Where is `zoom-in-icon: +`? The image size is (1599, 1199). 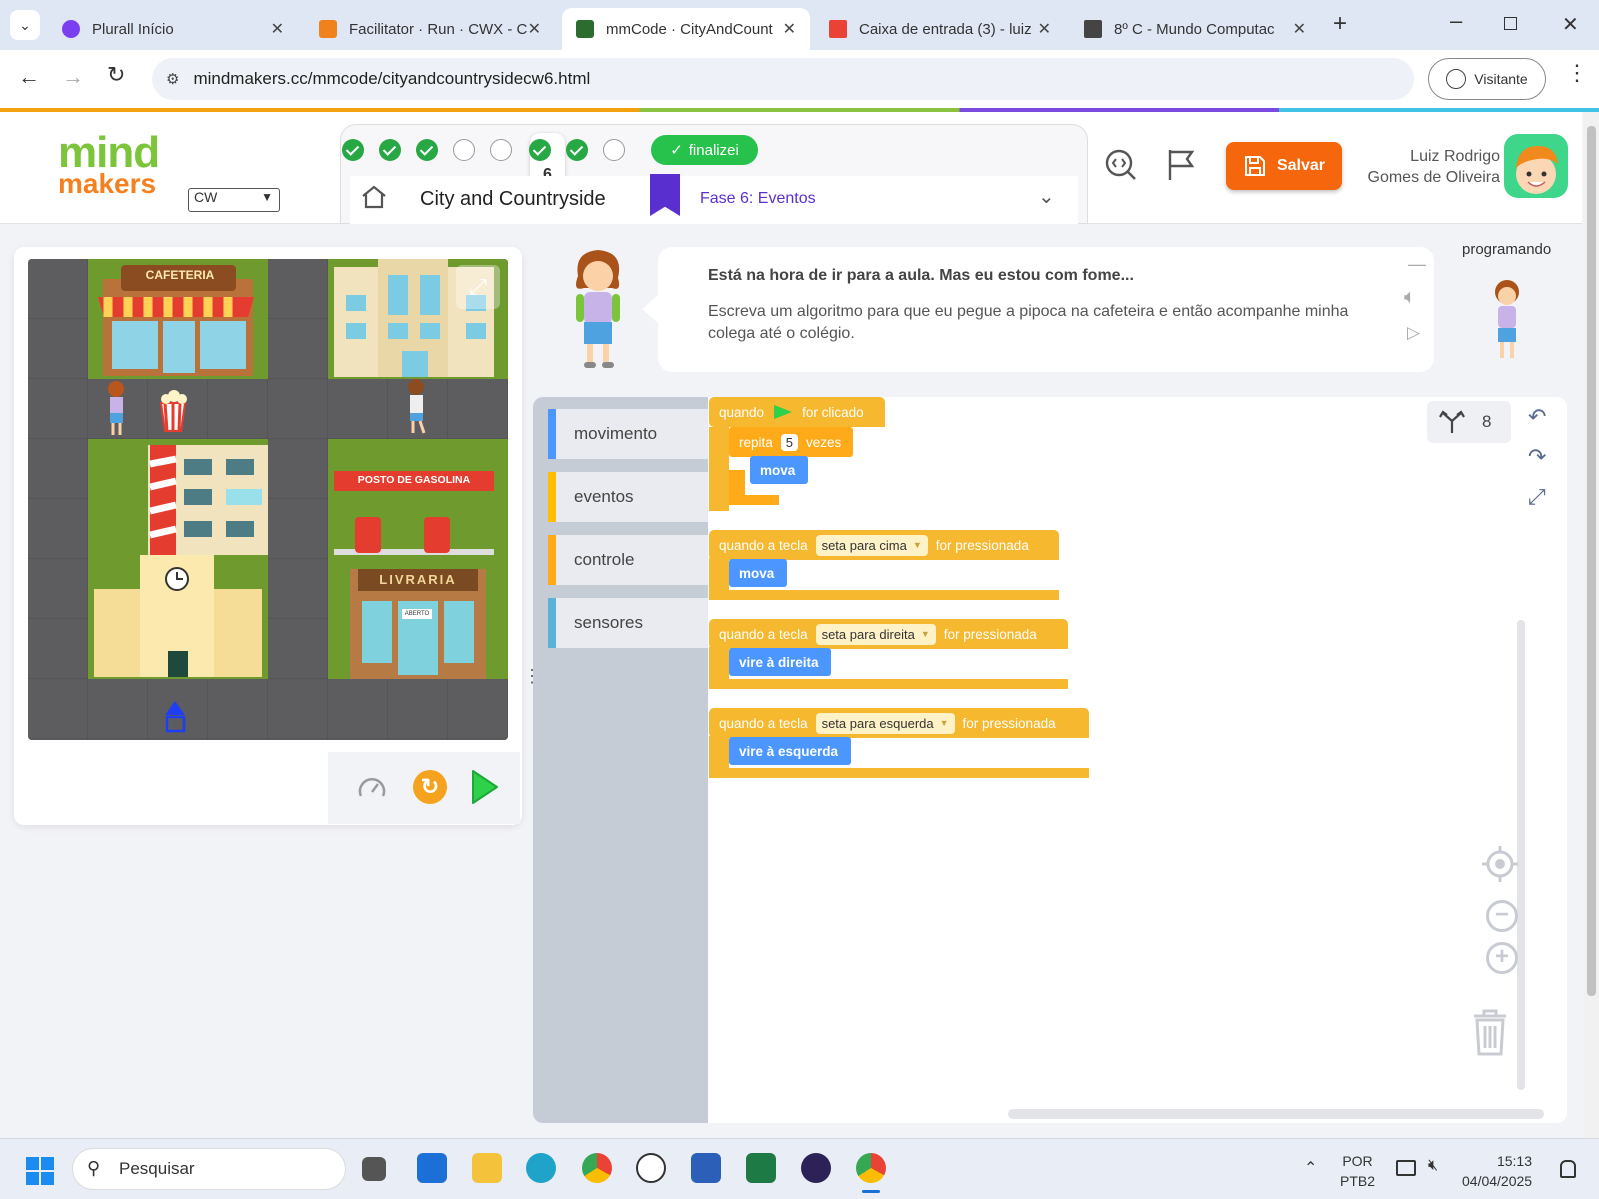 zoom-in-icon: + is located at coordinates (1502, 958).